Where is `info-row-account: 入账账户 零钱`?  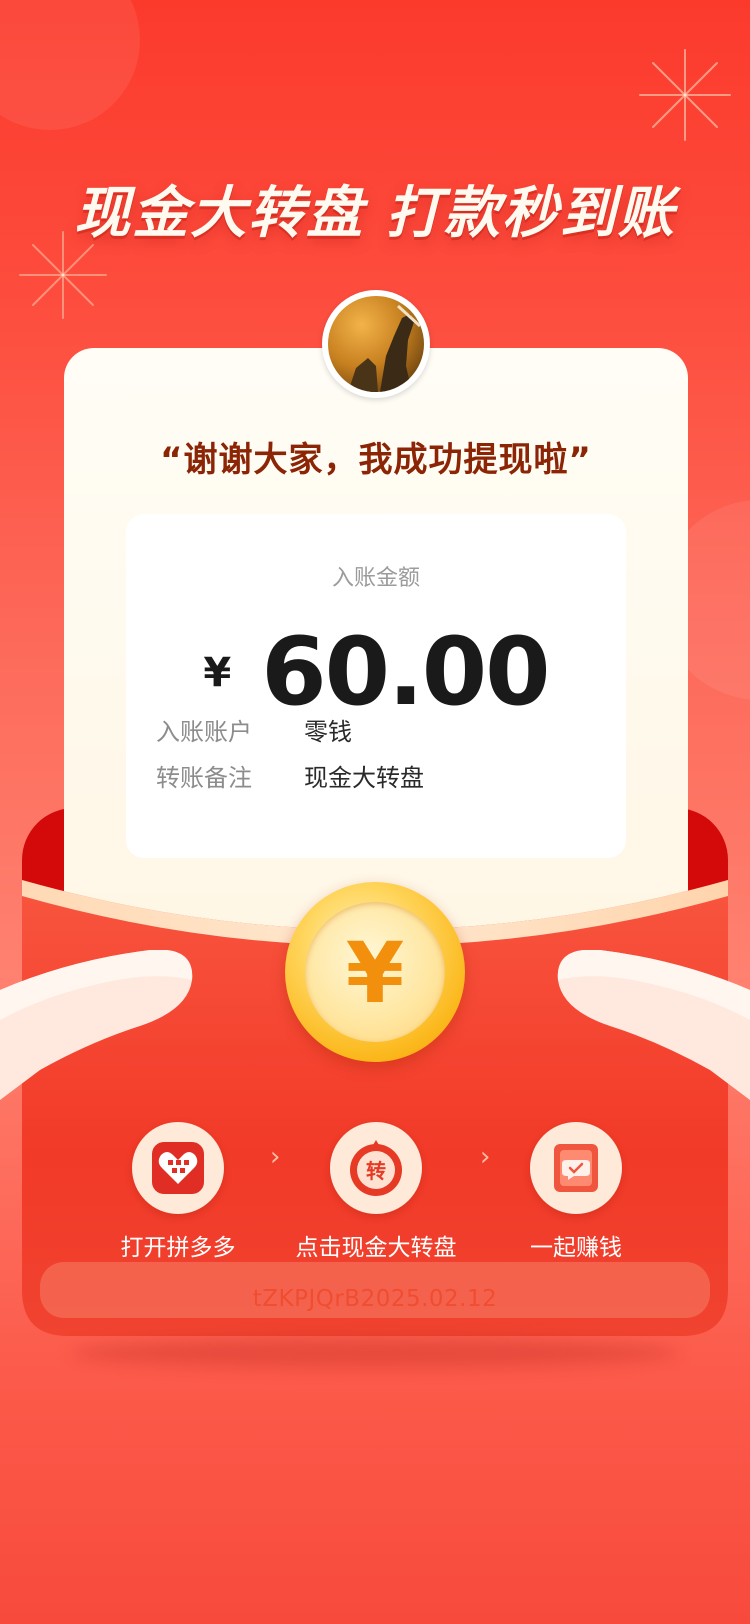
info-row-account: 入账账户 零钱 is located at coordinates (254, 729).